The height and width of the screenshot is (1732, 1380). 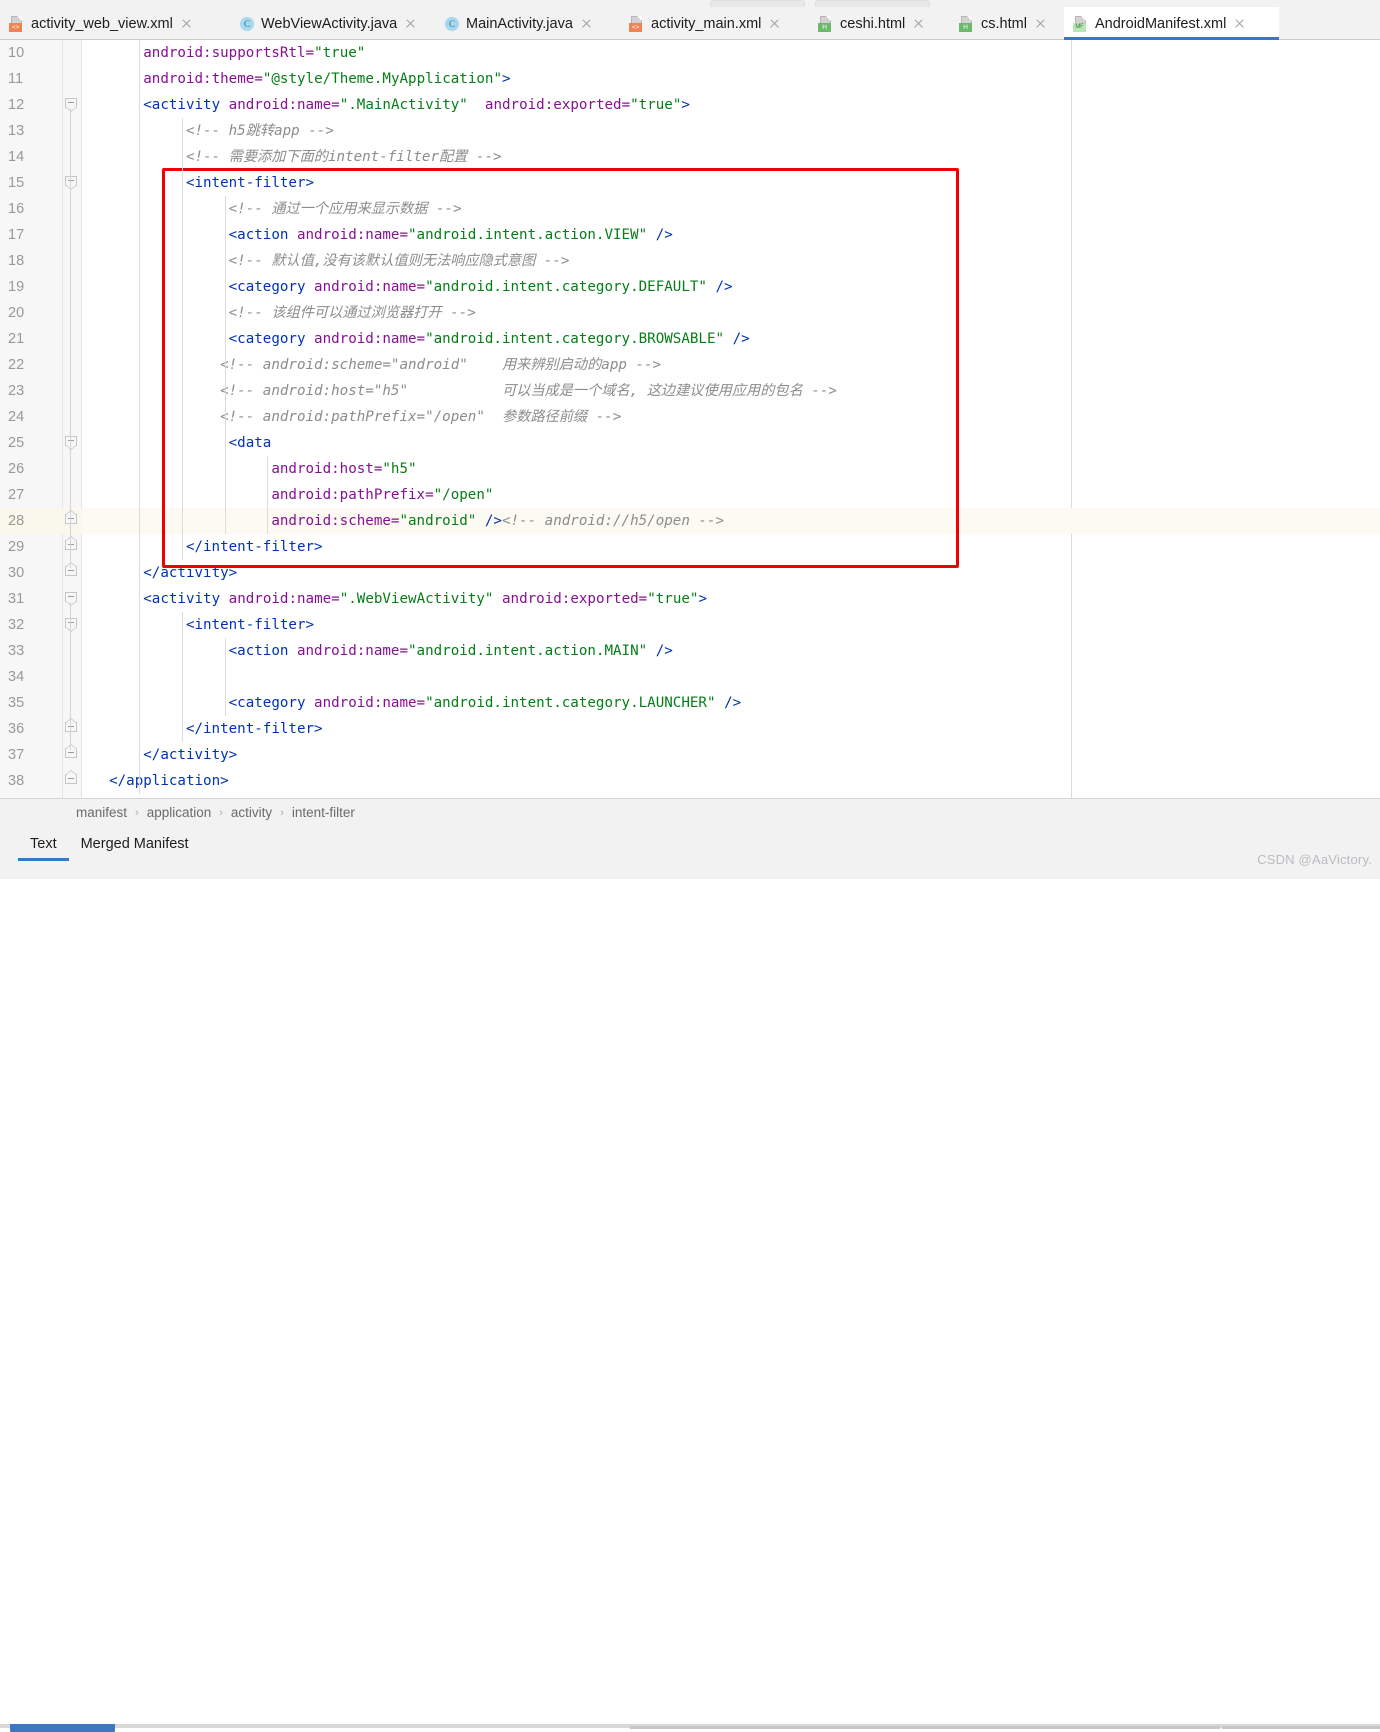 What do you see at coordinates (690, 131) in the screenshot?
I see `code-line-13: 13 <!-- h5跳转app -->` at bounding box center [690, 131].